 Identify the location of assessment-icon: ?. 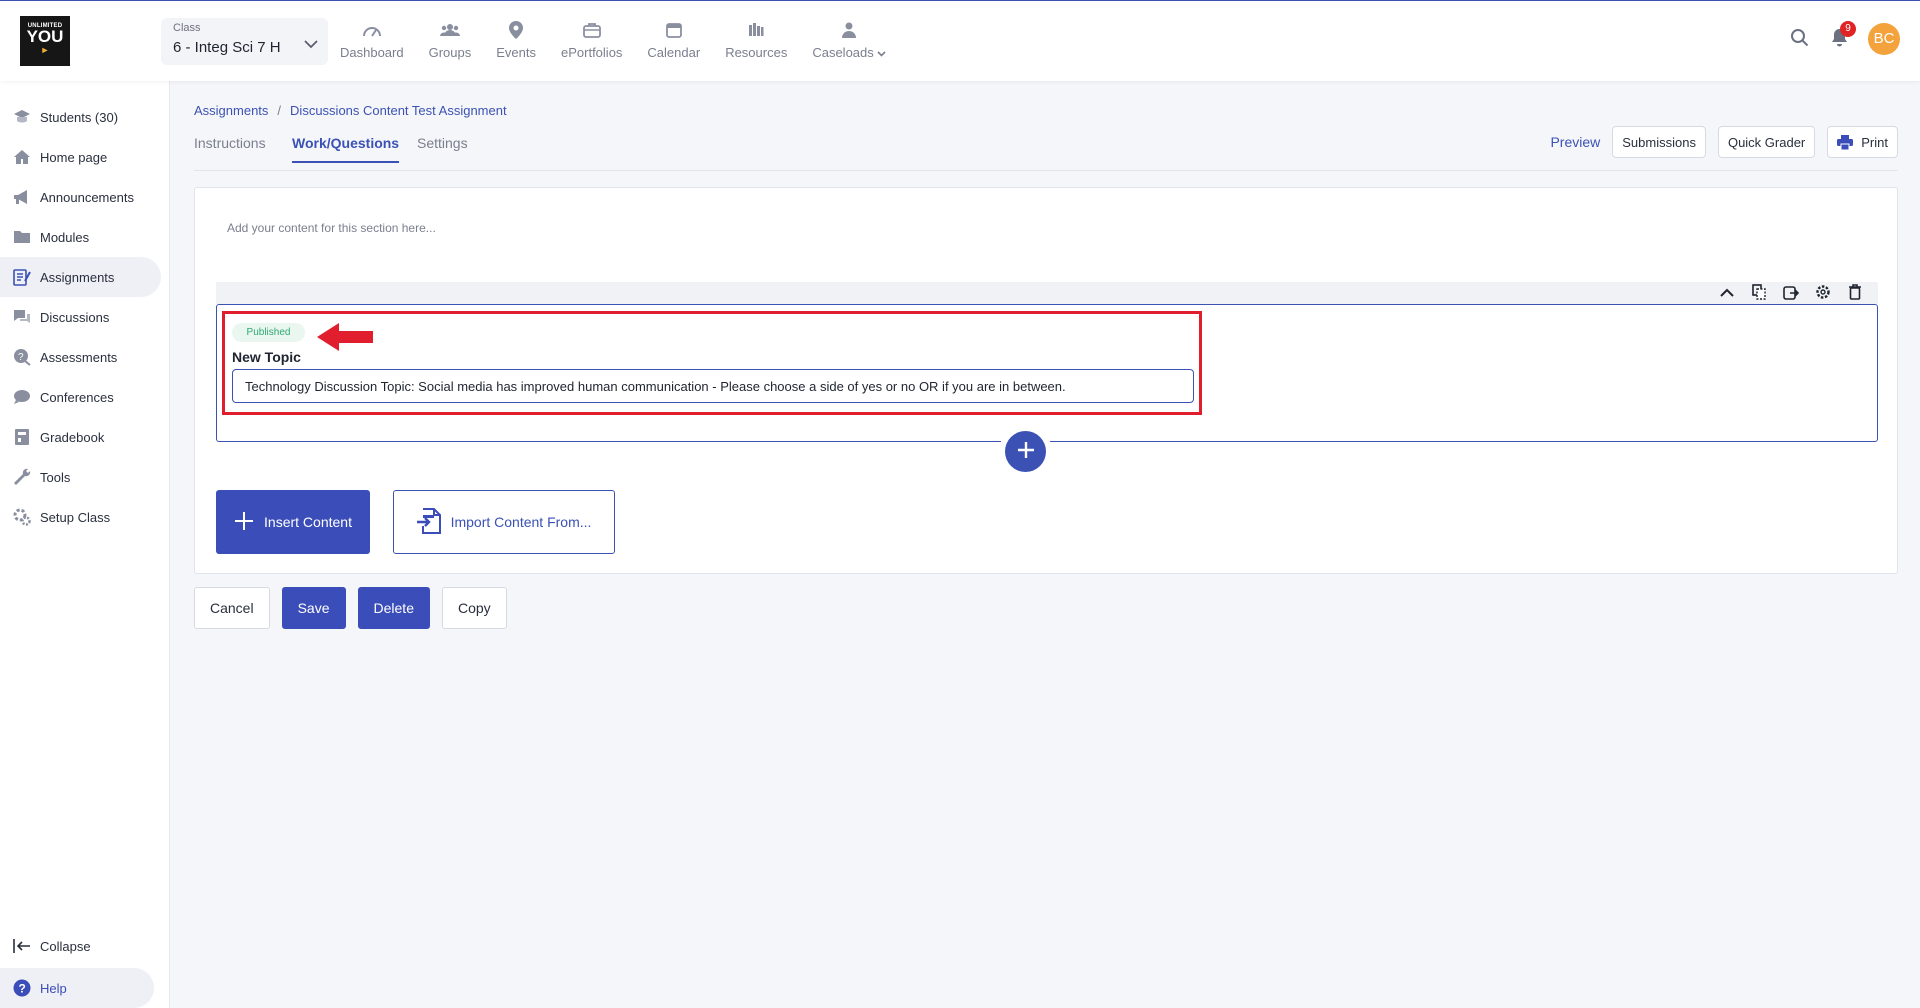
(22, 357).